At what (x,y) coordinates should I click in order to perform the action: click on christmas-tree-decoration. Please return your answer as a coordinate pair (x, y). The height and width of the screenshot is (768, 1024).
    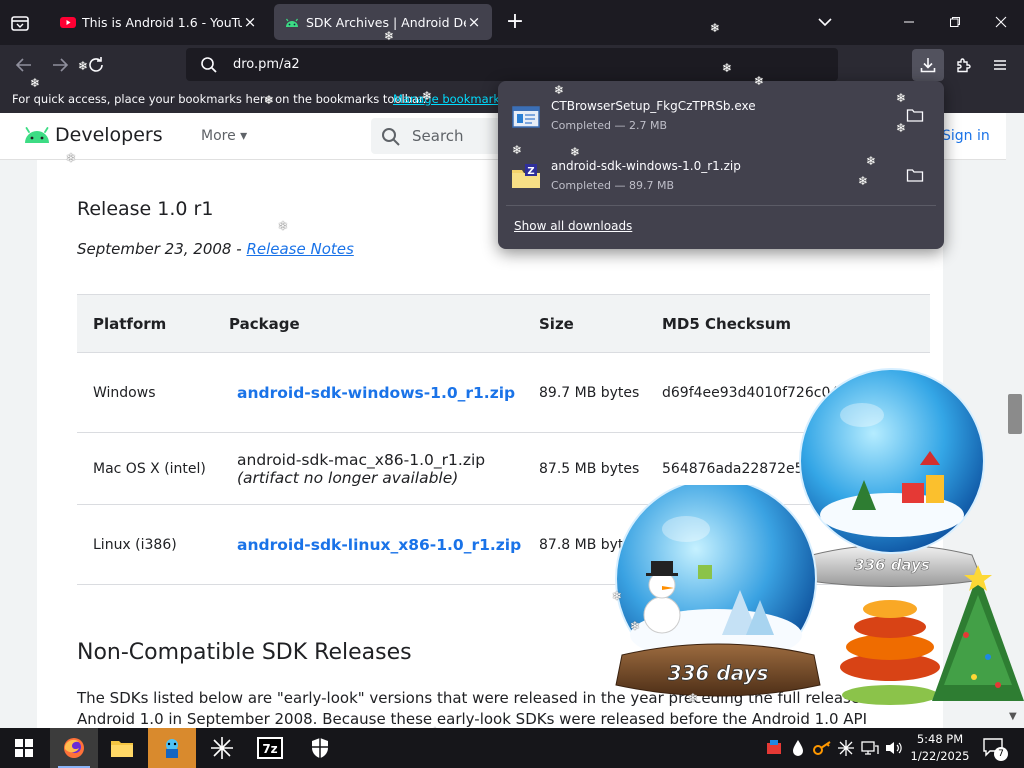
    Looking at the image, I should click on (932, 635).